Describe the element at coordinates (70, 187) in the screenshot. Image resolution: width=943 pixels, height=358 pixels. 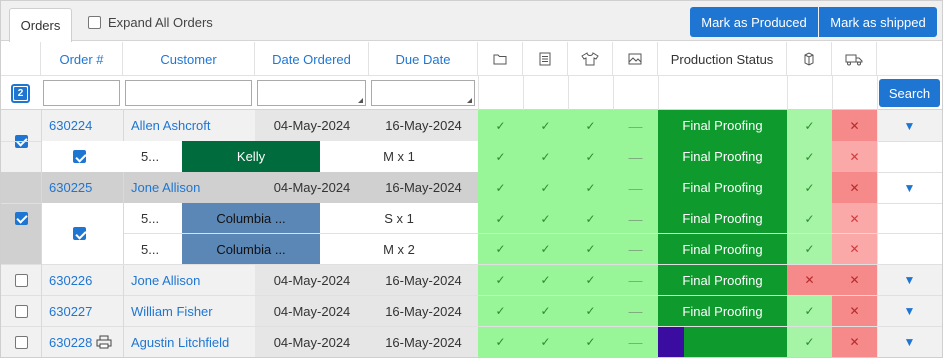
I see `order-link: 630225` at that location.